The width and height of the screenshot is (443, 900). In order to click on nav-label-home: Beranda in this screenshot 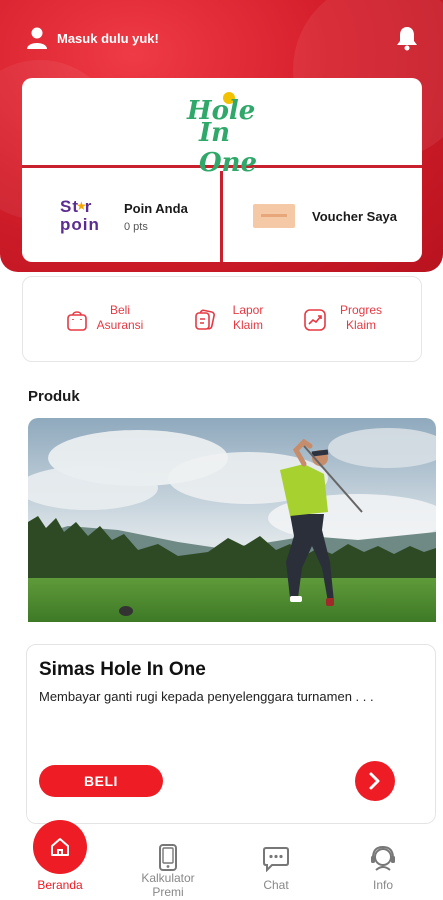, I will do `click(60, 885)`.